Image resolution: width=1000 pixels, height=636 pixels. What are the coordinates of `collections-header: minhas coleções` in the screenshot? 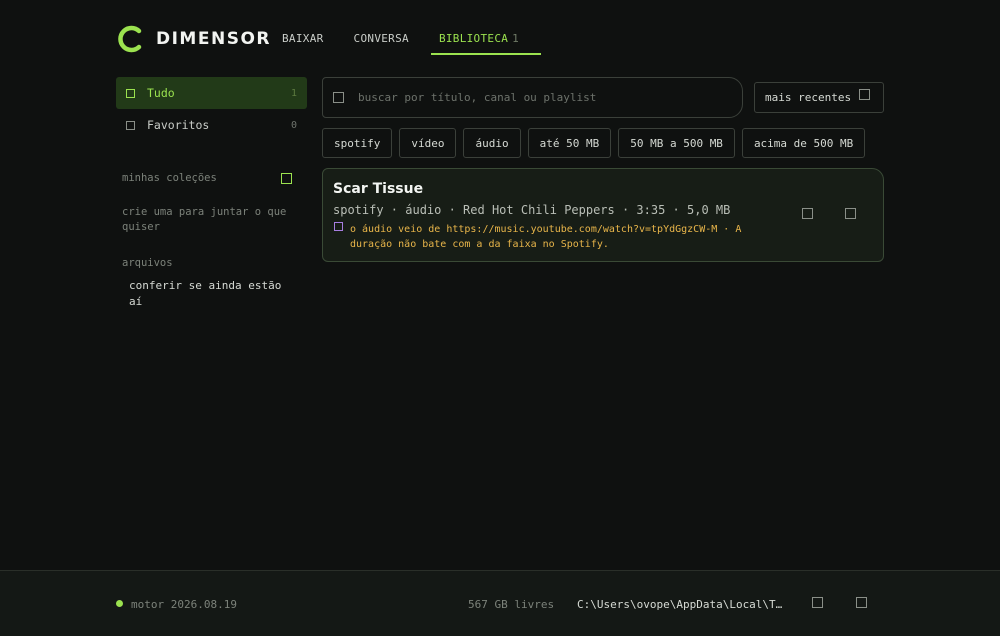 It's located at (207, 178).